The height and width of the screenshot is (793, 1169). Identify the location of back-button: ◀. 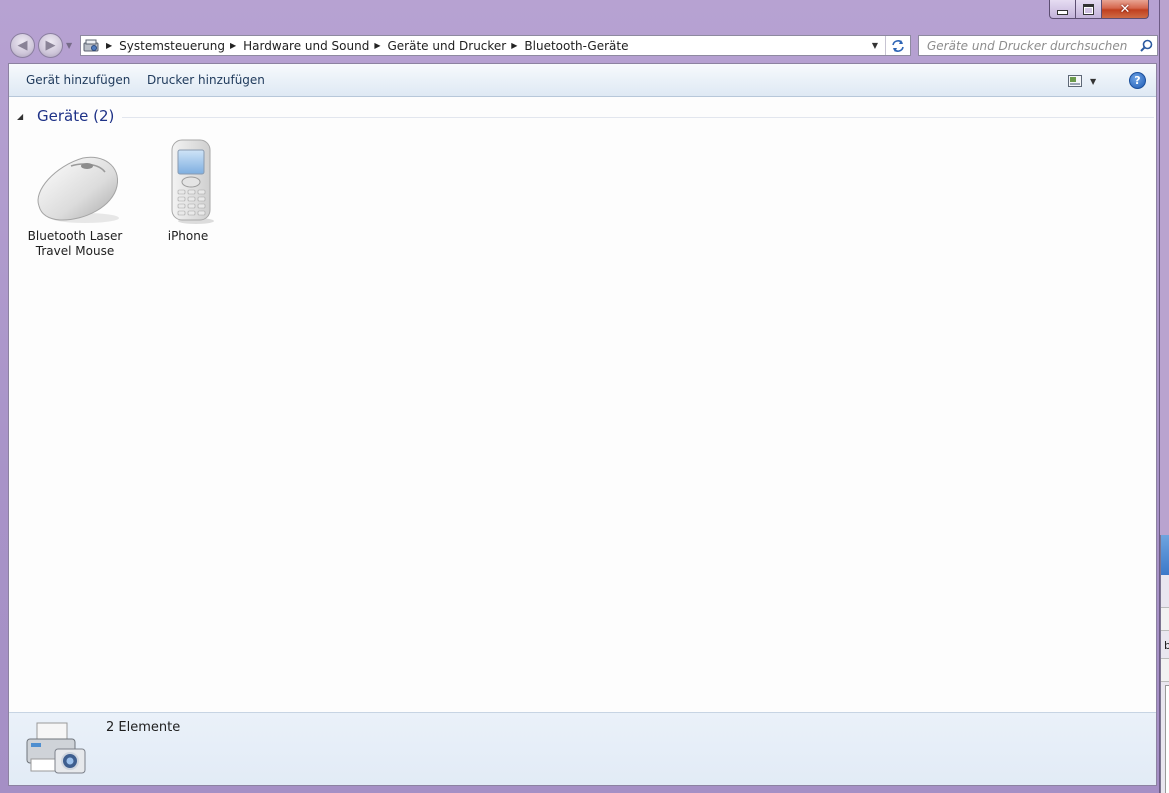
(22, 45).